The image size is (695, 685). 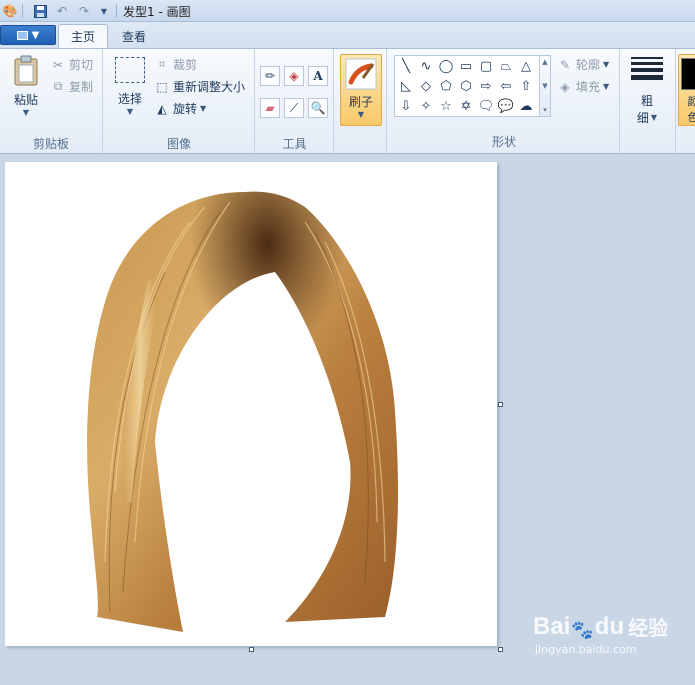 I want to click on pencil-icon: ✏, so click(x=270, y=76).